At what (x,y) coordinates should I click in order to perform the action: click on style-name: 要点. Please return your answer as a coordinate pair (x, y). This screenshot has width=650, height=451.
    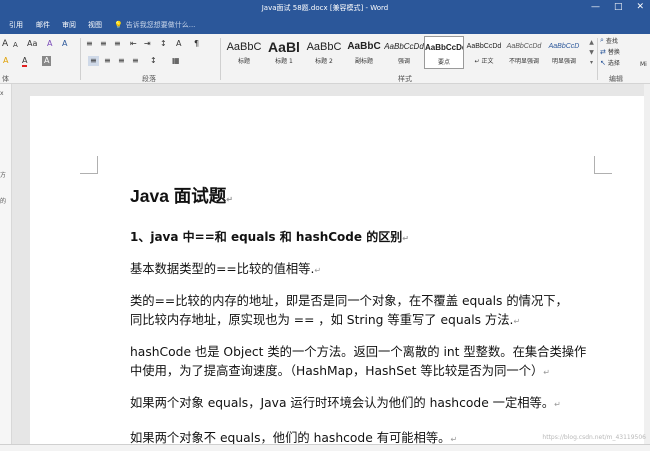
    Looking at the image, I should click on (443, 62).